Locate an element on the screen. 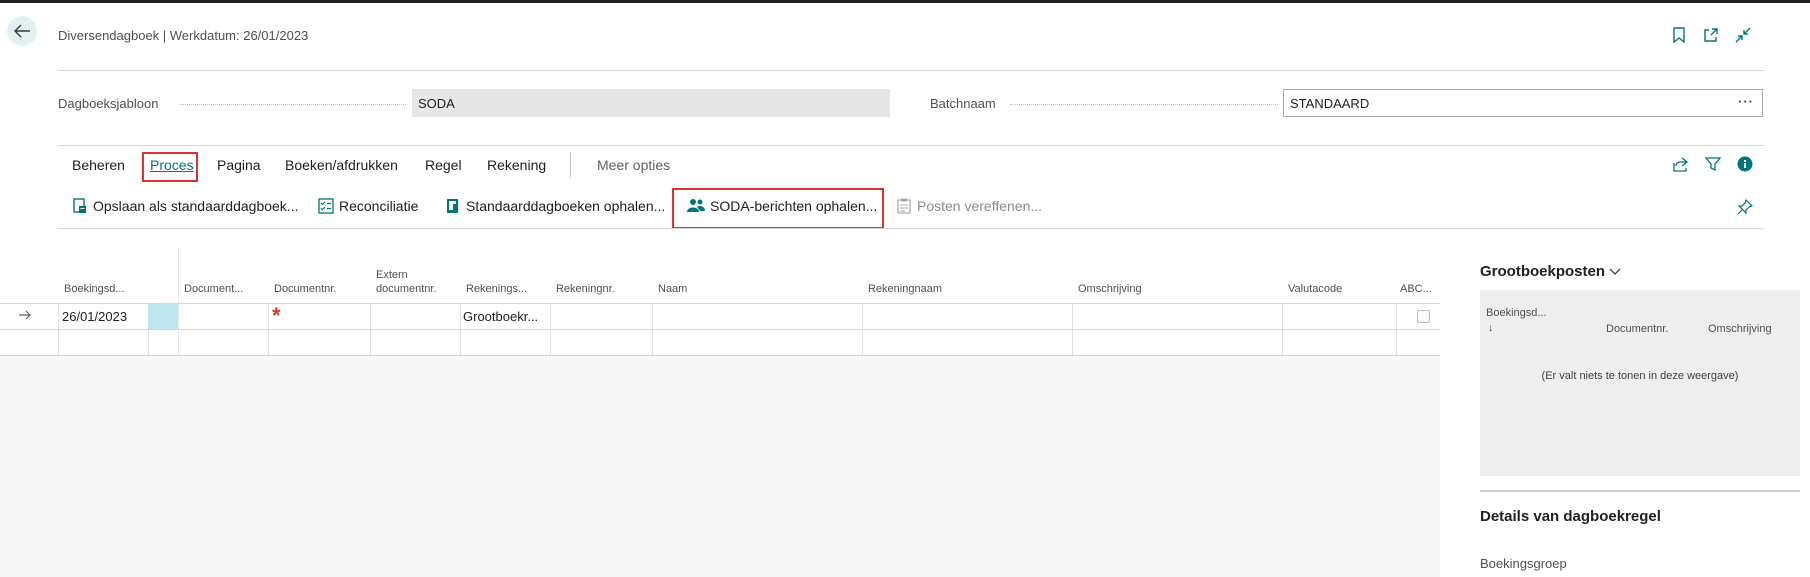  abc-checkbox is located at coordinates (1423, 316).